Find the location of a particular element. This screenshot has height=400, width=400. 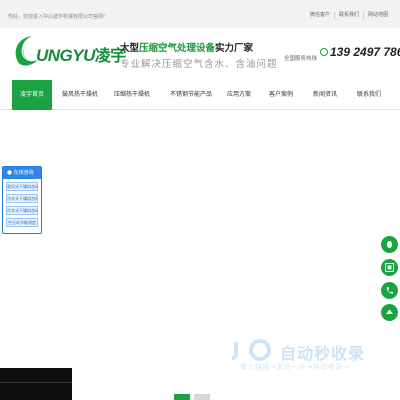

slogan-main: 大型压缩空气处理设备实力厂家 is located at coordinates (187, 48).